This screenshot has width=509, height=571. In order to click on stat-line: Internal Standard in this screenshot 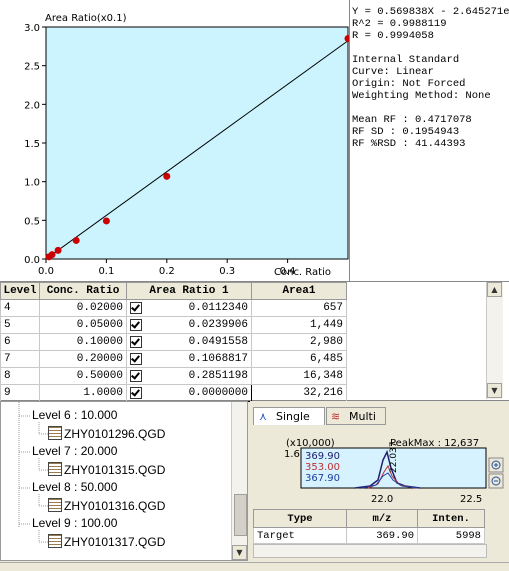, I will do `click(406, 60)`.